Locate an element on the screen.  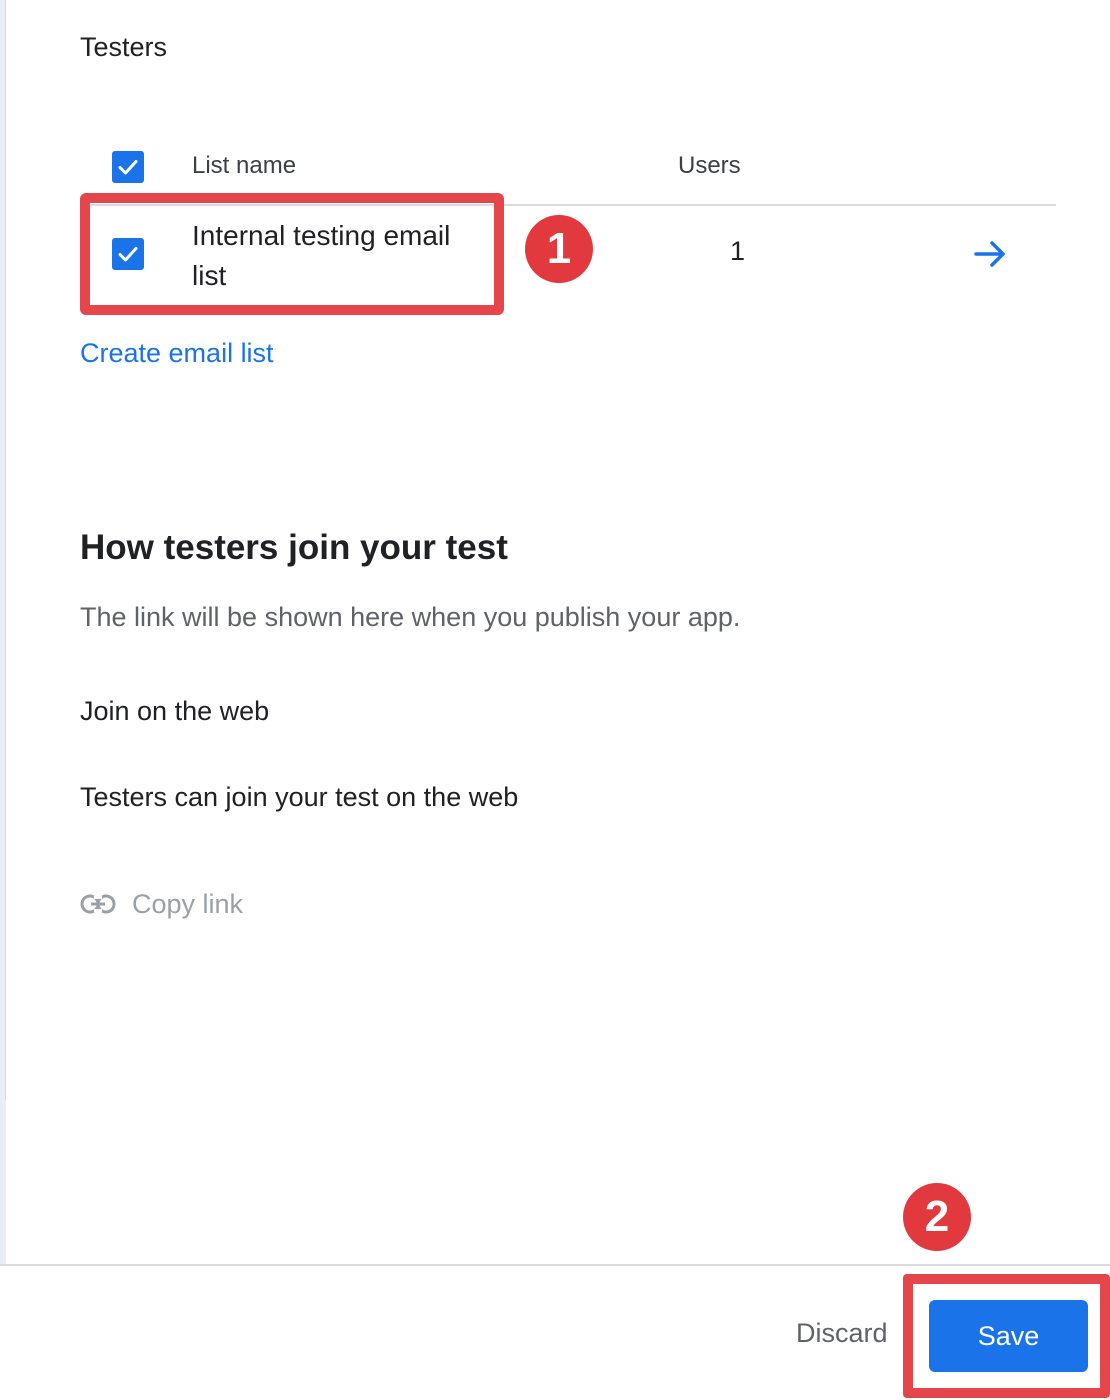
join-section-heading: How testers join your test is located at coordinates (294, 547).